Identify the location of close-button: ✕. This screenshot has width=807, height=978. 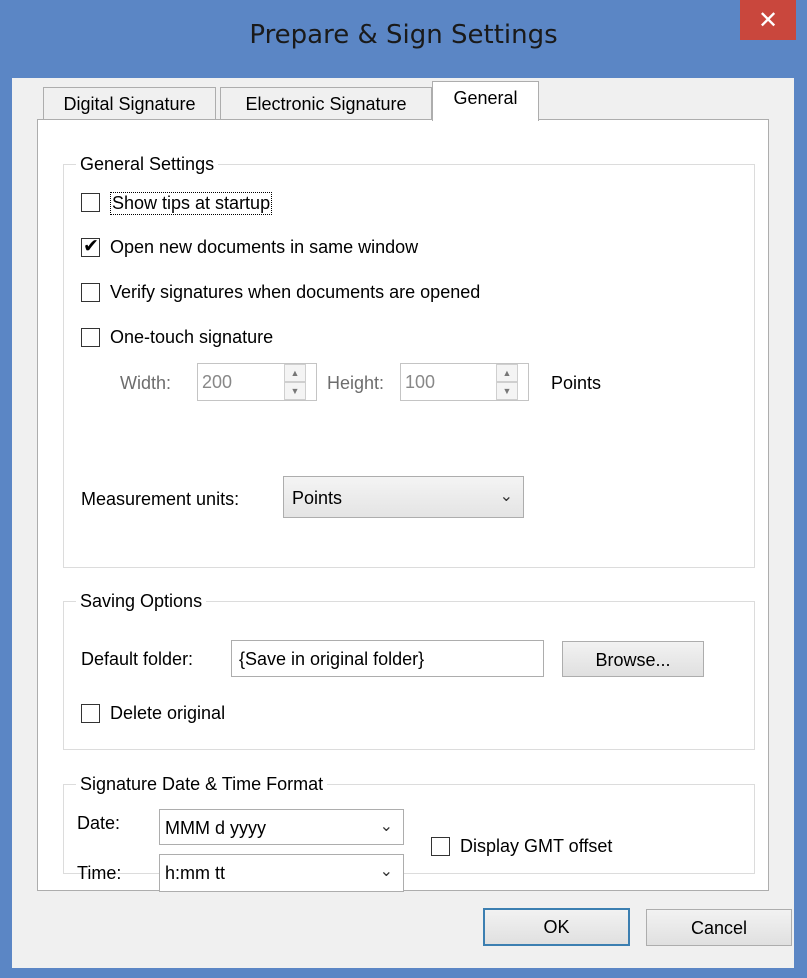
(768, 20).